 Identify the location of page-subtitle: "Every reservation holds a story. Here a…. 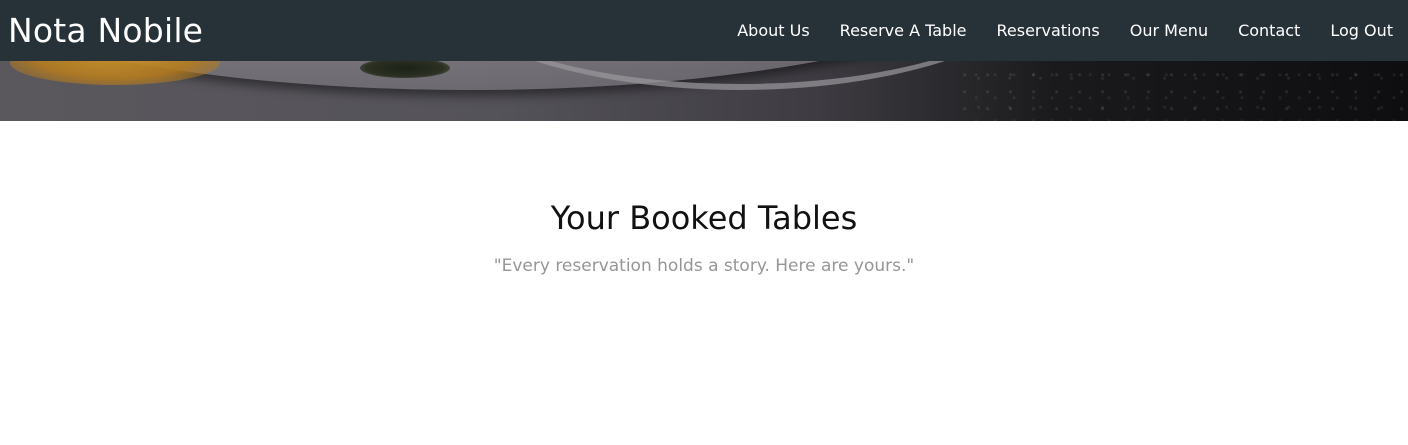
(704, 266).